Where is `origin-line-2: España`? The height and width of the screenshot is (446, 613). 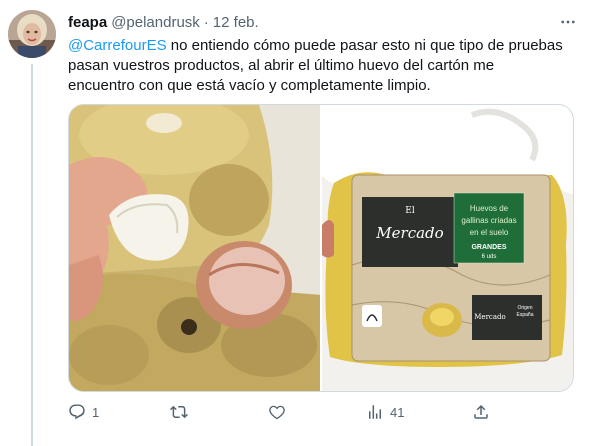 origin-line-2: España is located at coordinates (525, 315).